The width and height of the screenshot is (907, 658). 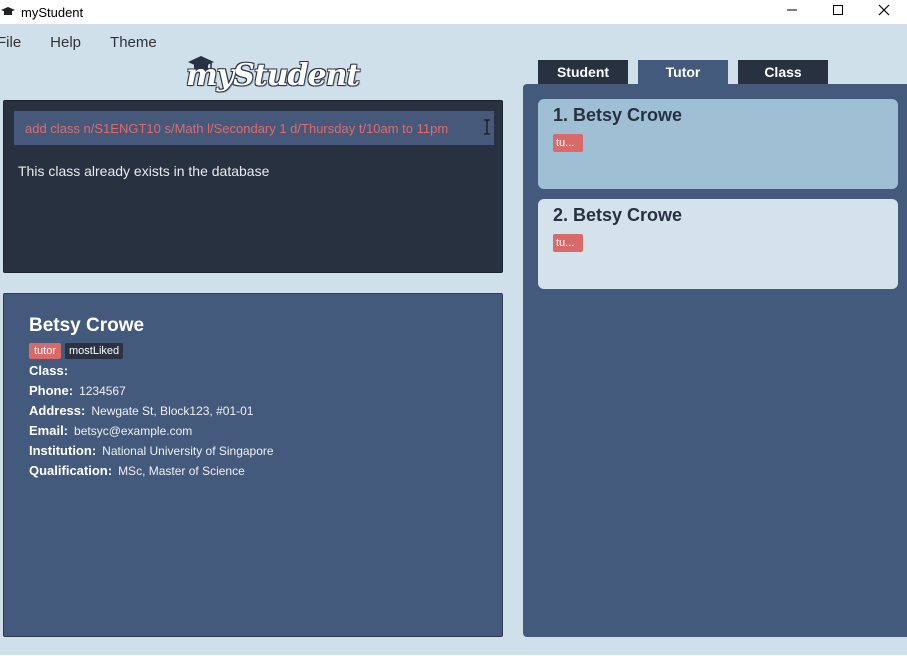 What do you see at coordinates (63, 450) in the screenshot?
I see `field-label: Institution:` at bounding box center [63, 450].